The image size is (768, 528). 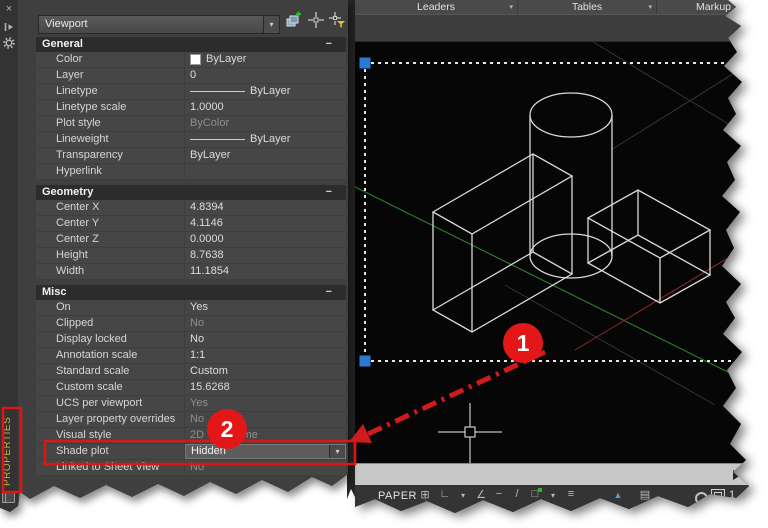 What do you see at coordinates (535, 494) in the screenshot?
I see `object-snap-icon: □` at bounding box center [535, 494].